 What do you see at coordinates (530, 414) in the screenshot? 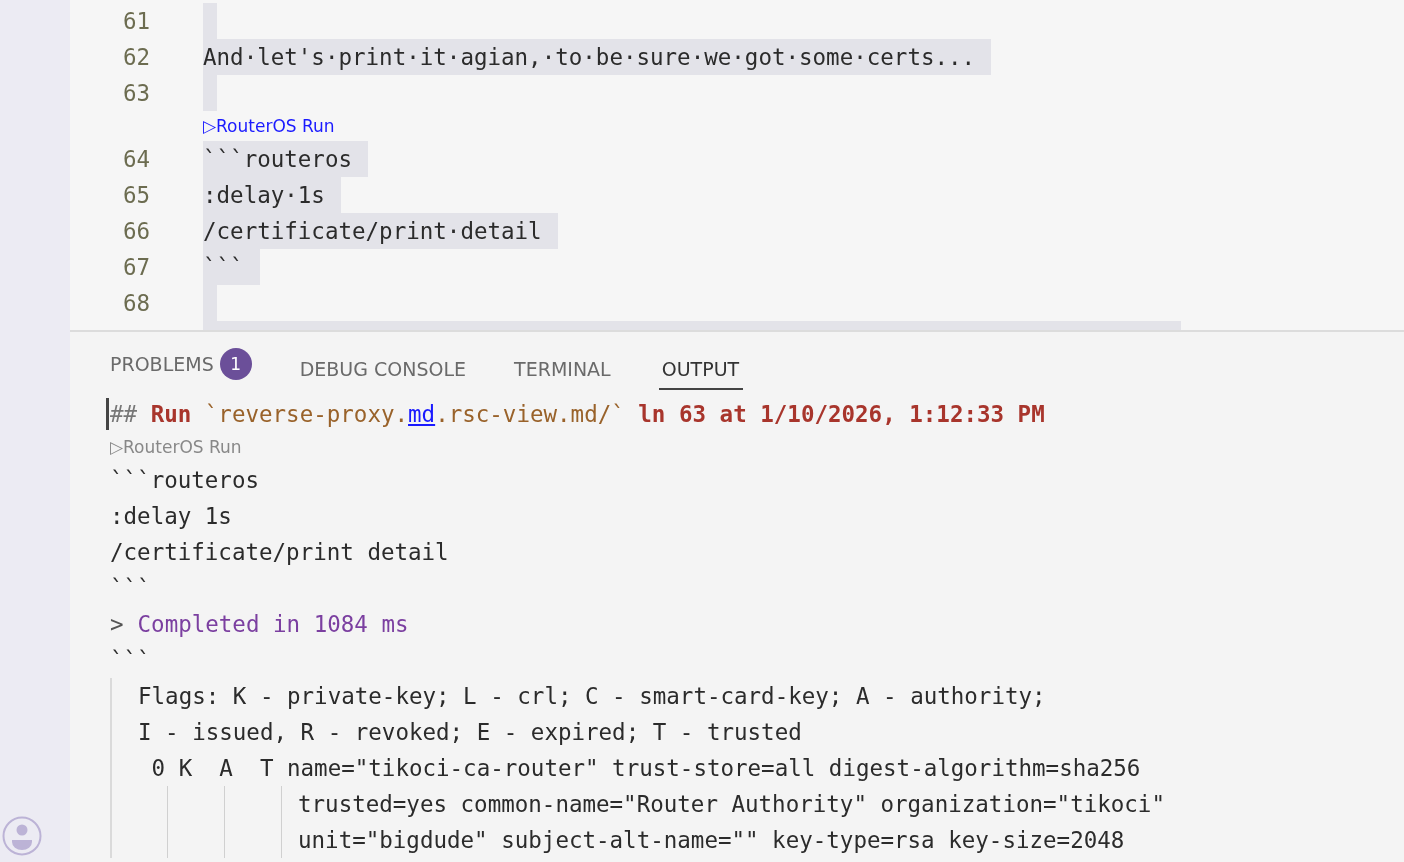
I see `heading-text: .rsc-view.md/`` at bounding box center [530, 414].